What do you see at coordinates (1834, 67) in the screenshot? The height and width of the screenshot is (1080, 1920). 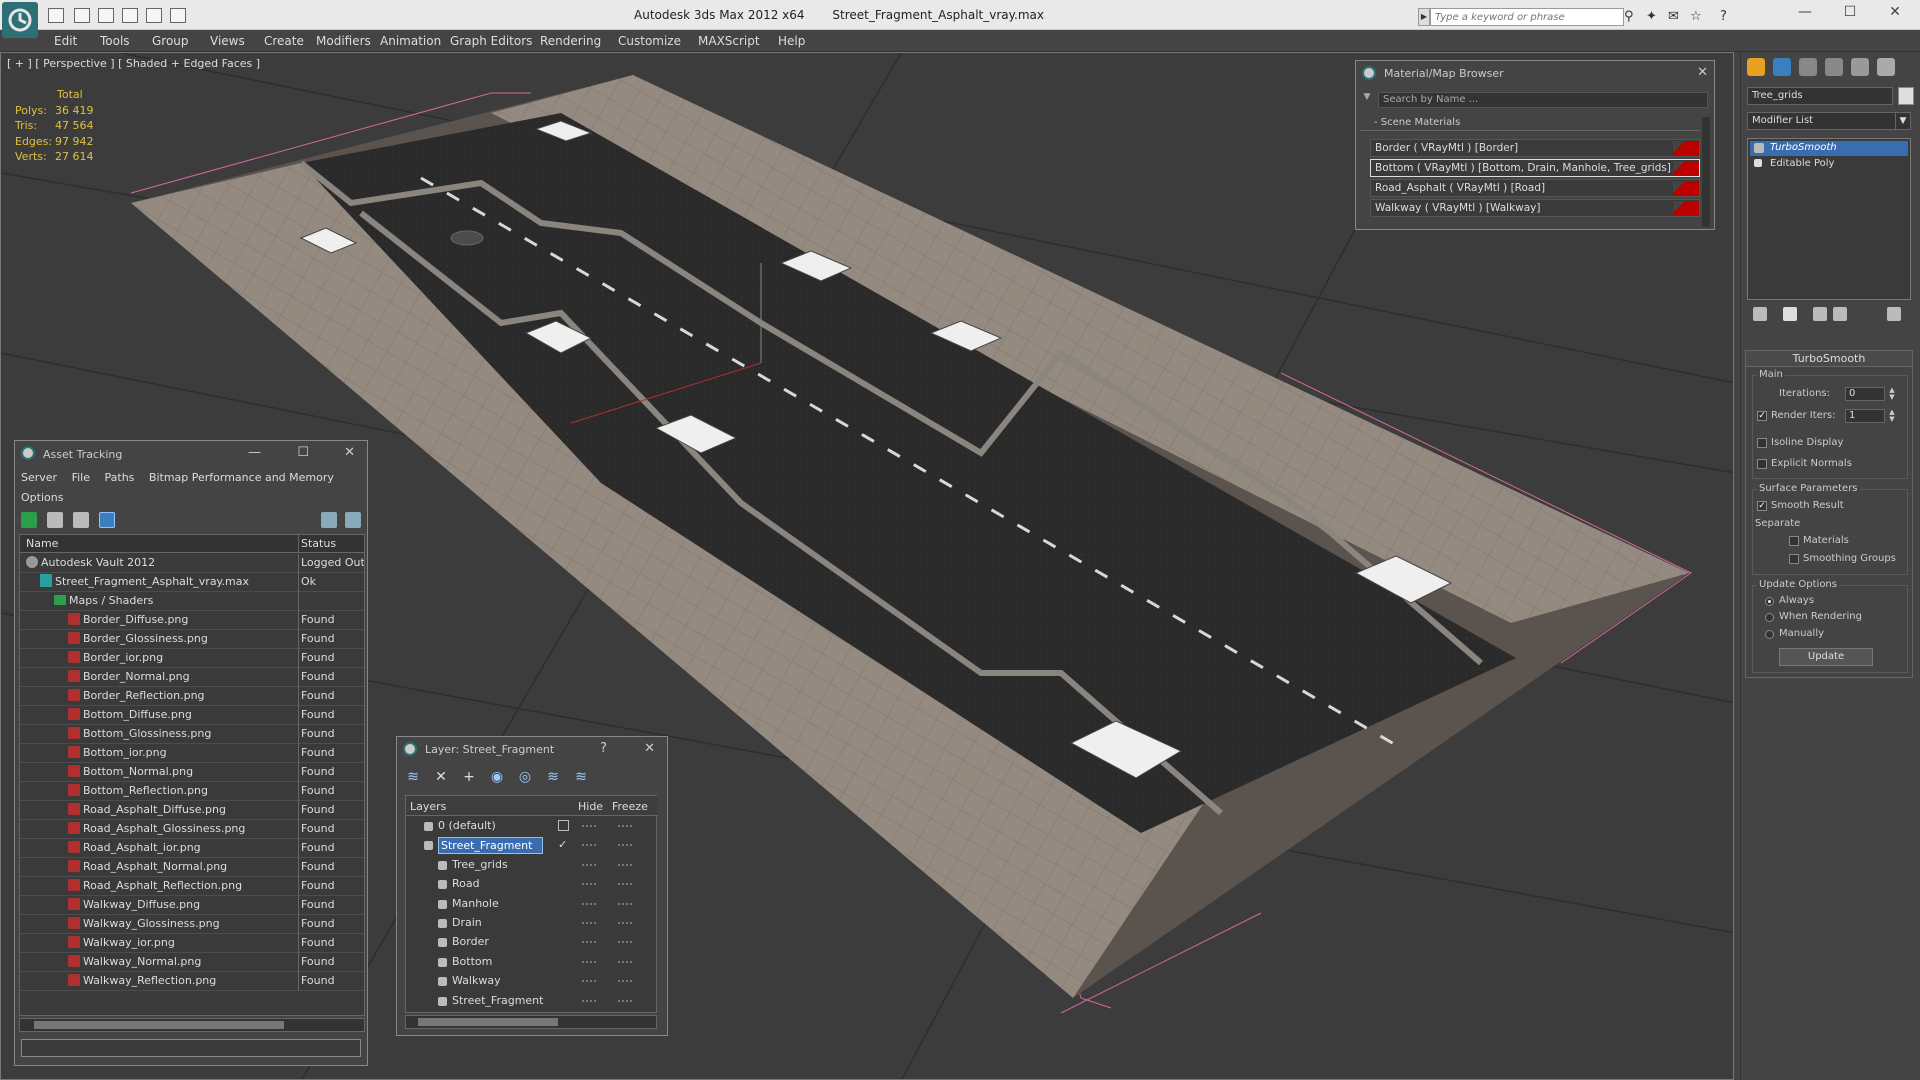 I see `motion-tab-icon` at bounding box center [1834, 67].